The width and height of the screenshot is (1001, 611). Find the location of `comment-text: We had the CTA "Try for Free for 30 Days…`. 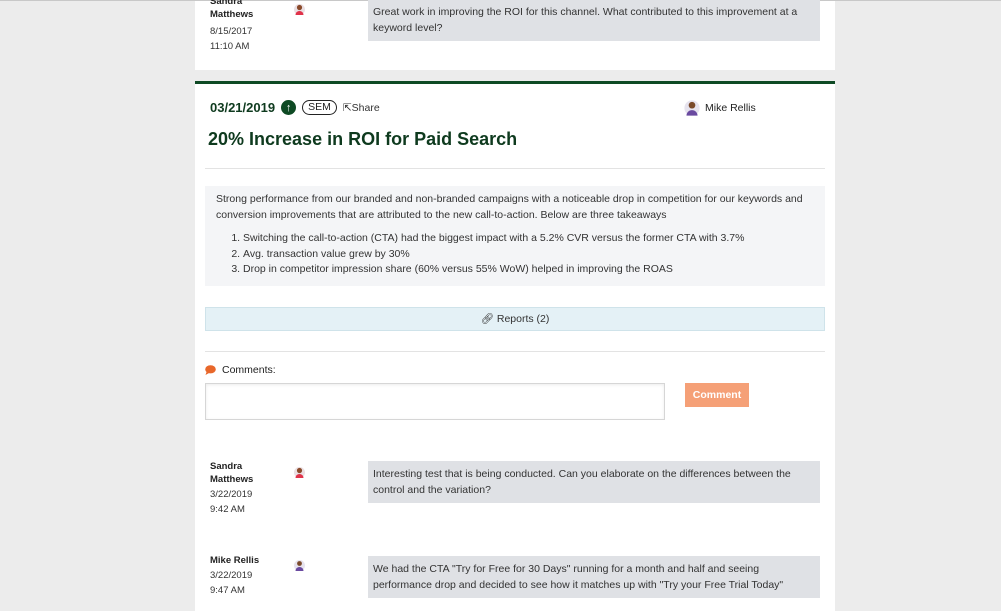

comment-text: We had the CTA "Try for Free for 30 Days… is located at coordinates (594, 577).